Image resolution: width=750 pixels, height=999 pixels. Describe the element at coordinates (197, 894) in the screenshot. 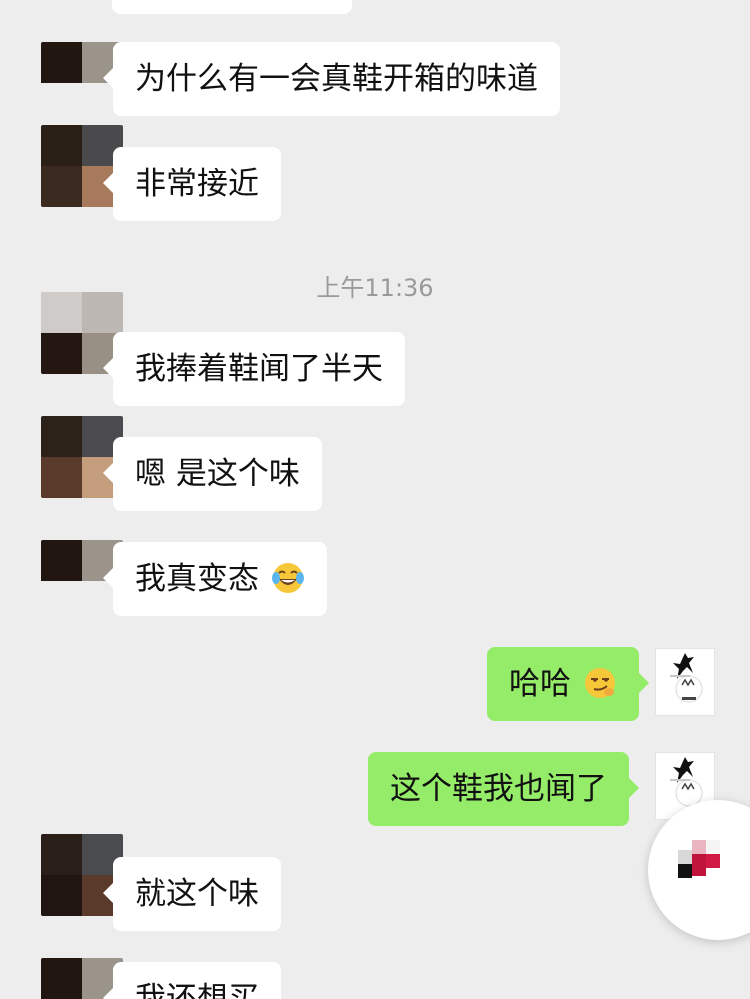

I see `message-text: 就这个味` at that location.